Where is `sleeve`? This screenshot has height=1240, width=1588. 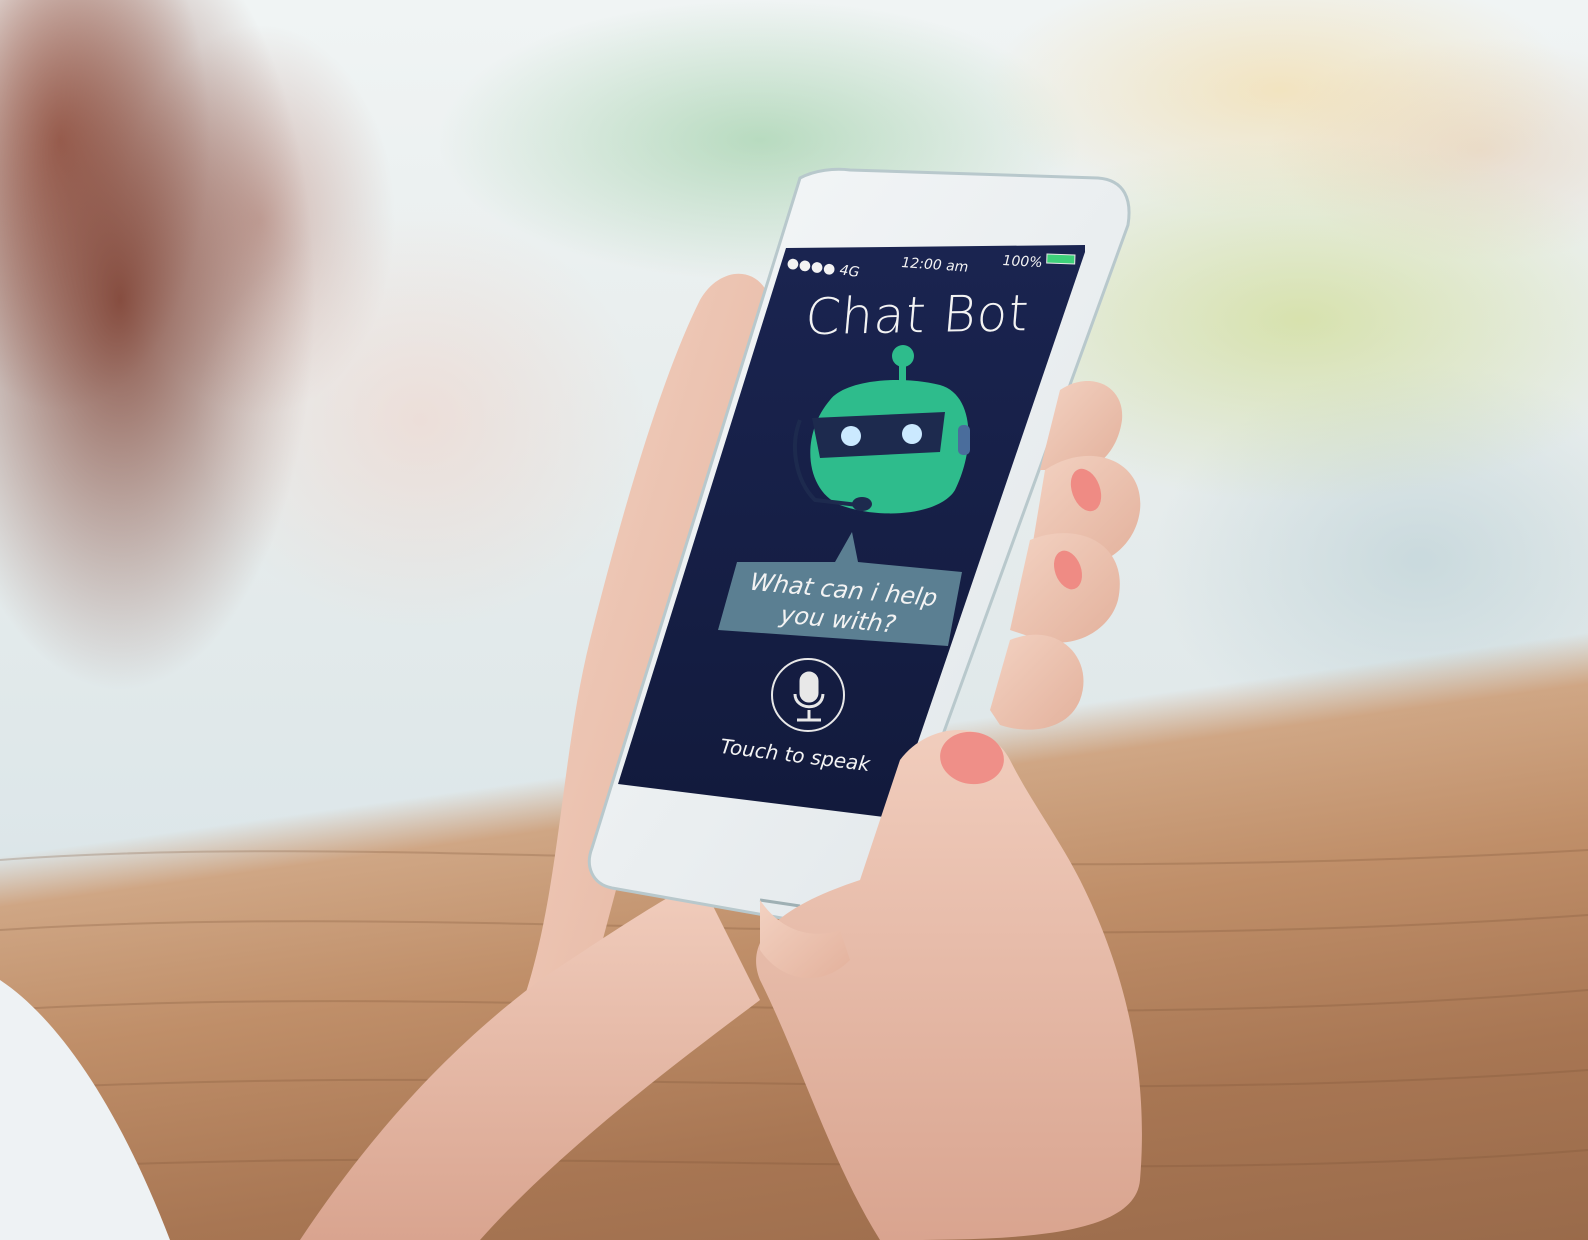 sleeve is located at coordinates (85, 1110).